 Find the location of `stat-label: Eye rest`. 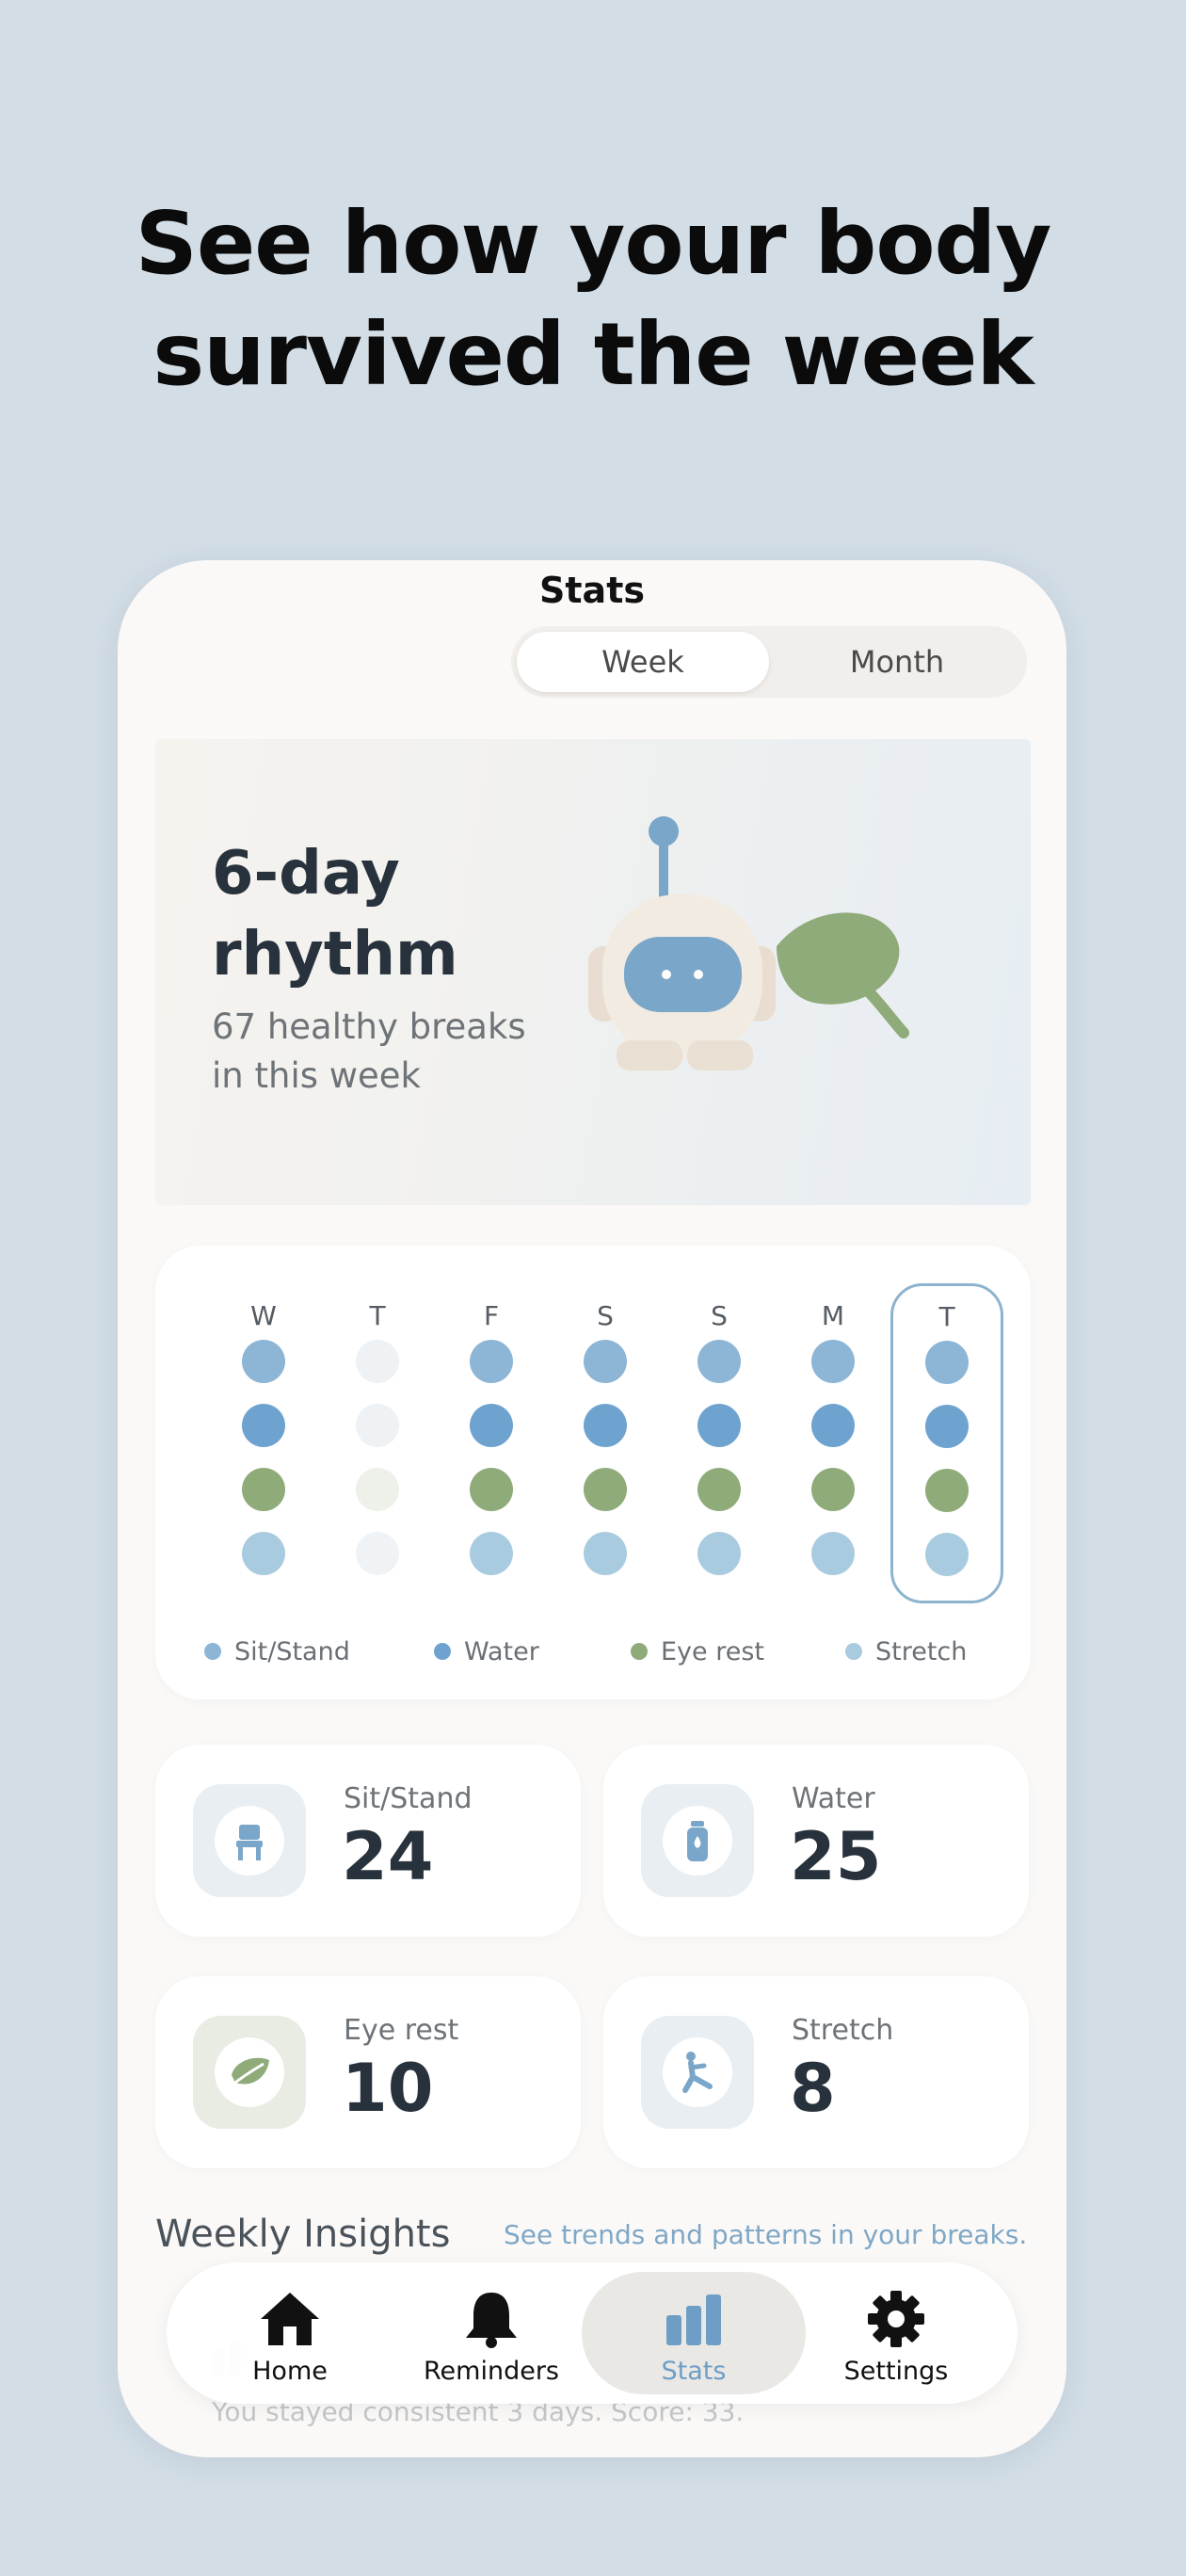

stat-label: Eye rest is located at coordinates (401, 2030).